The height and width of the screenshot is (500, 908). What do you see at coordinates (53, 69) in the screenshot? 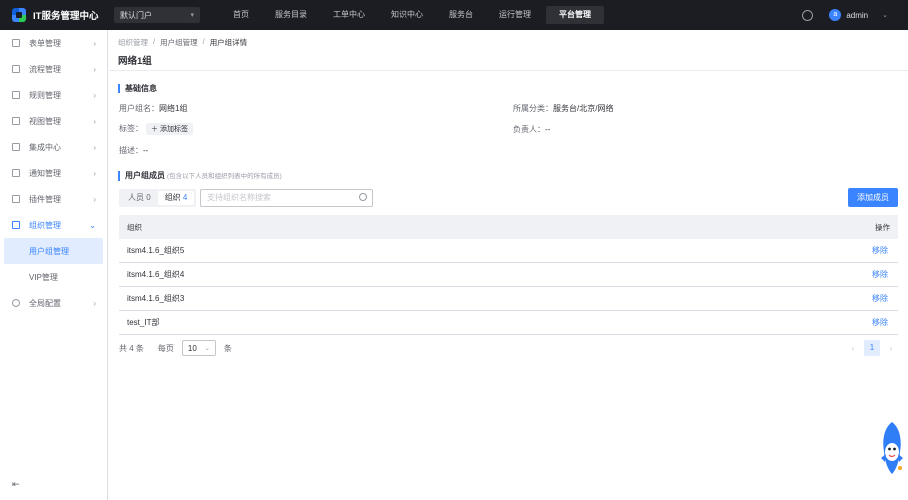
I see `sidebar-item-flow: 流程管理 ›` at bounding box center [53, 69].